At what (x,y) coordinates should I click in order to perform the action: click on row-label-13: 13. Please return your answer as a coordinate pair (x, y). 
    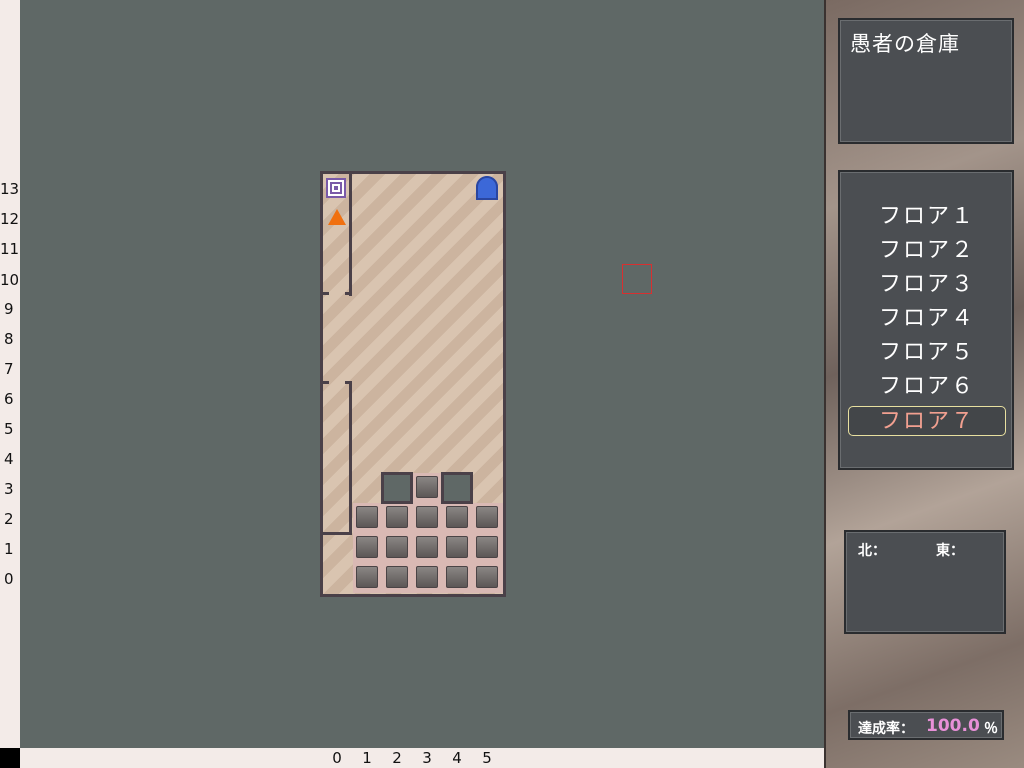
    Looking at the image, I should click on (10, 189).